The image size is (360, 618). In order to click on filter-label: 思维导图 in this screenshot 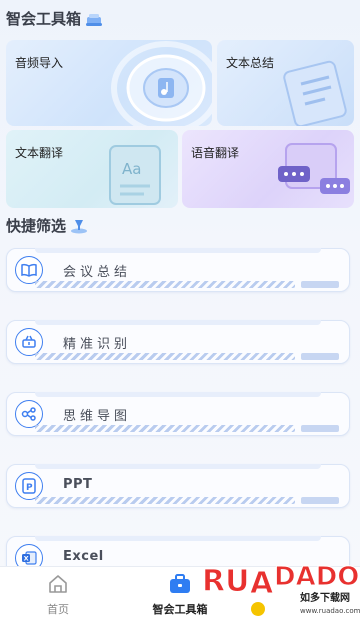, I will do `click(97, 416)`.